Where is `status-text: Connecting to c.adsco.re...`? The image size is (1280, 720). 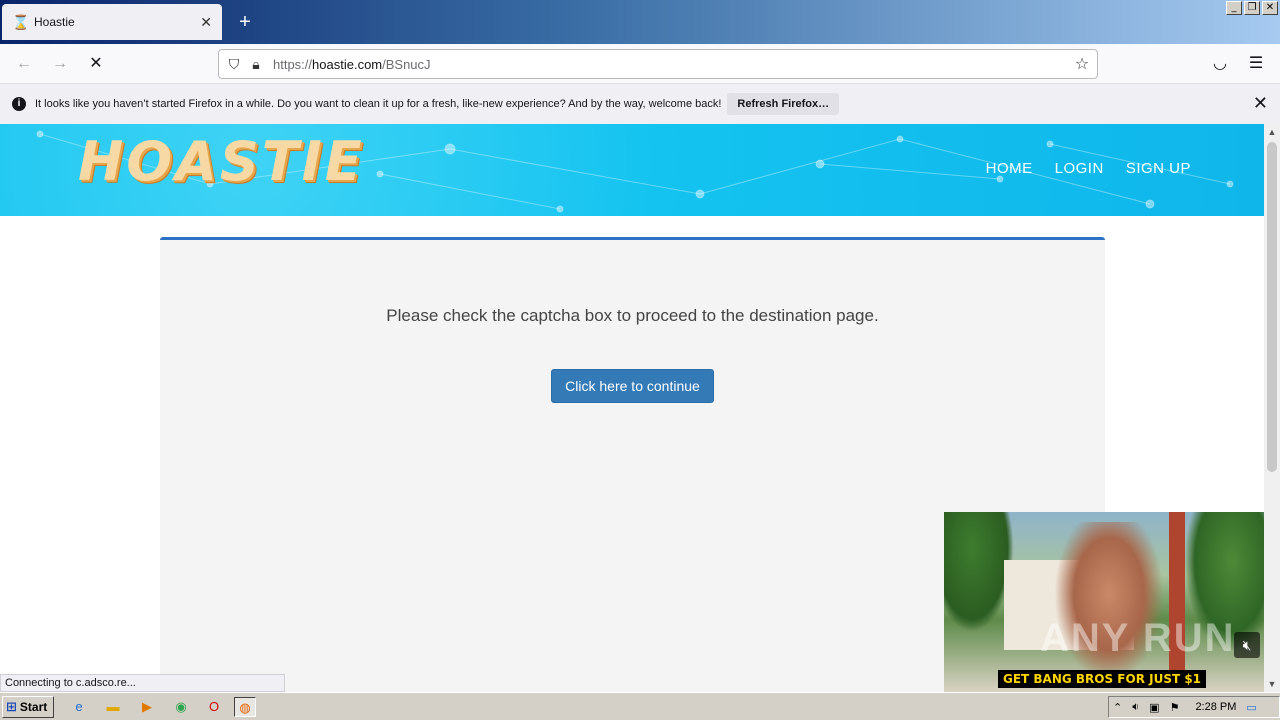 status-text: Connecting to c.adsco.re... is located at coordinates (142, 683).